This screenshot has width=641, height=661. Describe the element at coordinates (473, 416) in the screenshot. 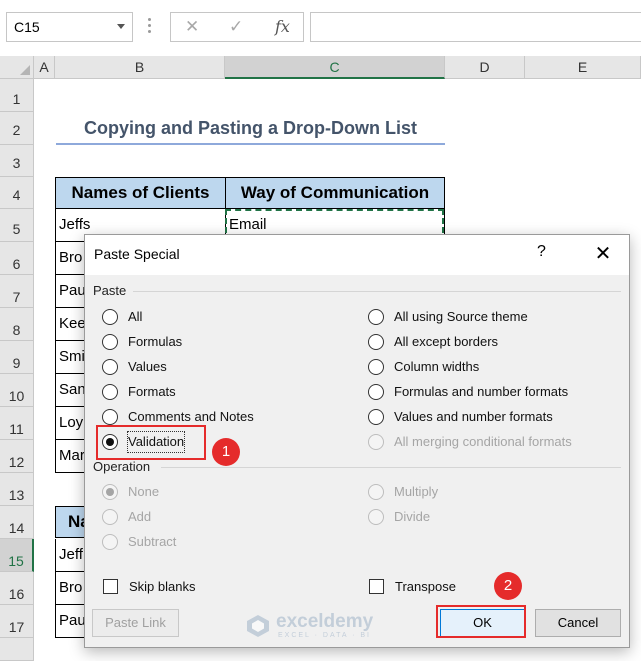

I see `radio-label: Values and number formats` at that location.